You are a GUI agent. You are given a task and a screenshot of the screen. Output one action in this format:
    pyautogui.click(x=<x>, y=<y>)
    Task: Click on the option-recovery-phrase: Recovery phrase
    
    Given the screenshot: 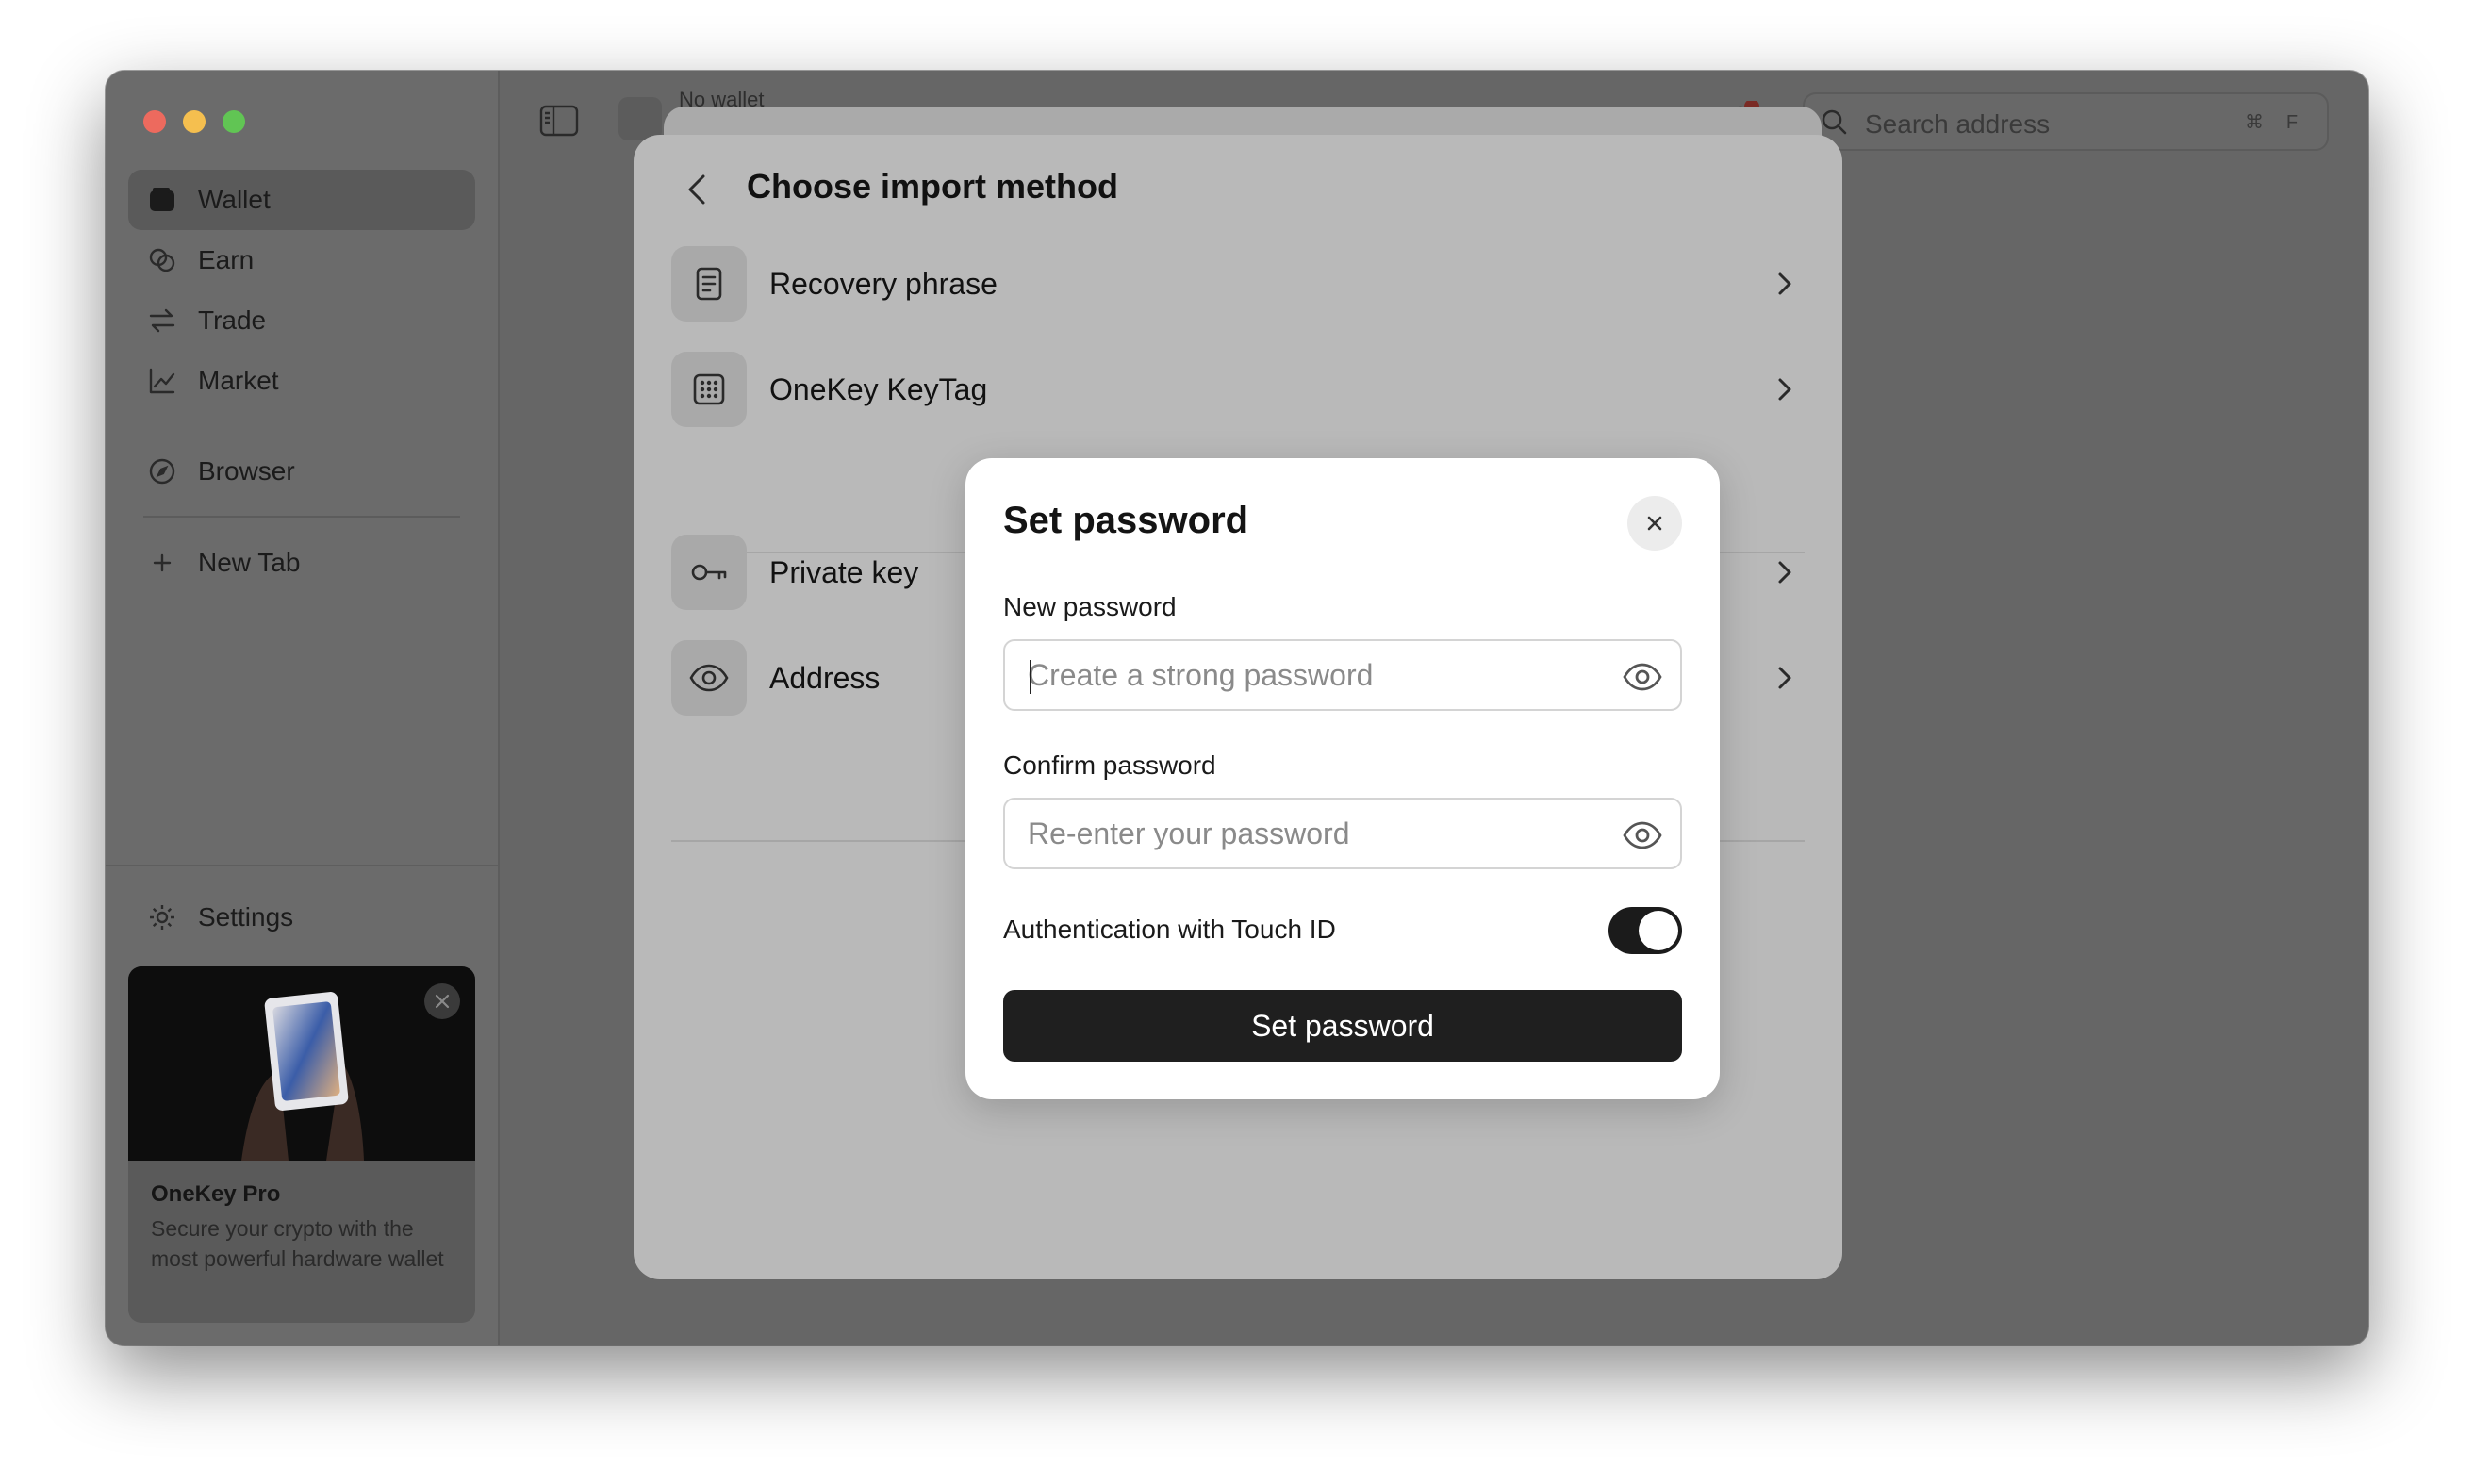 What is the action you would take?
    pyautogui.click(x=1238, y=284)
    